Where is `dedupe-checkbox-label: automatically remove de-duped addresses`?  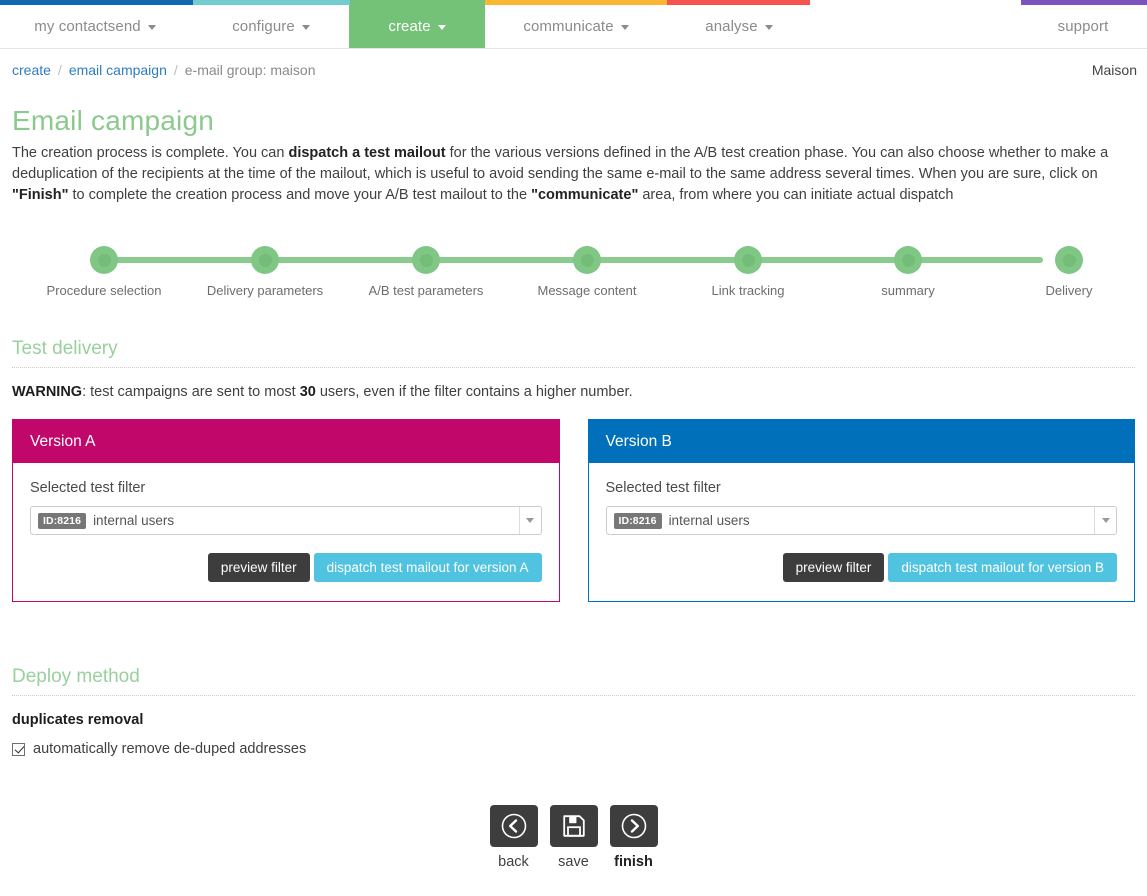 dedupe-checkbox-label: automatically remove de-duped addresses is located at coordinates (170, 749).